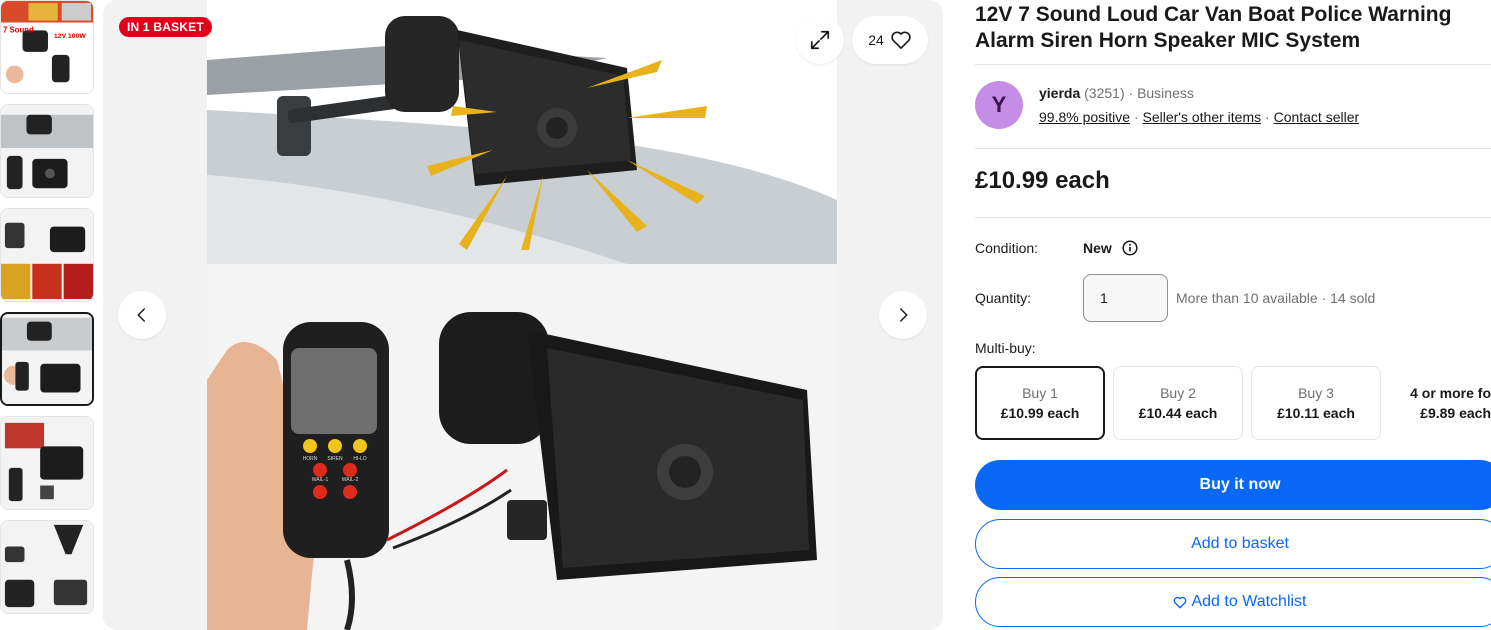 The width and height of the screenshot is (1491, 630). What do you see at coordinates (1040, 403) in the screenshot?
I see `multibuy-option-1: Buy 1 £10.99 each` at bounding box center [1040, 403].